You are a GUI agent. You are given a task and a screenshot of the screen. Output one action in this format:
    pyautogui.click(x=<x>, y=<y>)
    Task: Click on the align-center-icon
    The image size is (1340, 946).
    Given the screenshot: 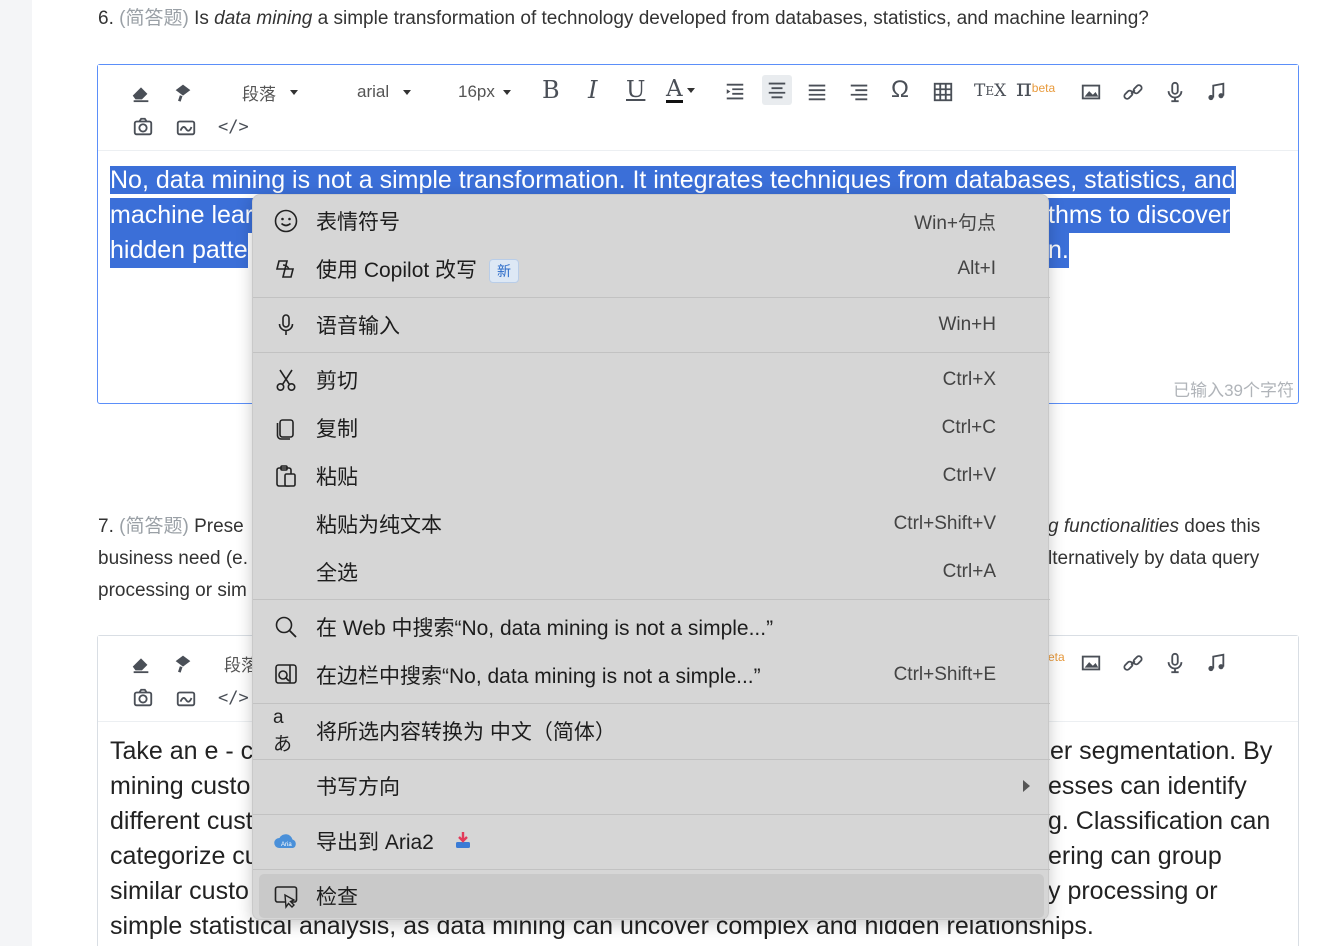 What is the action you would take?
    pyautogui.click(x=777, y=90)
    